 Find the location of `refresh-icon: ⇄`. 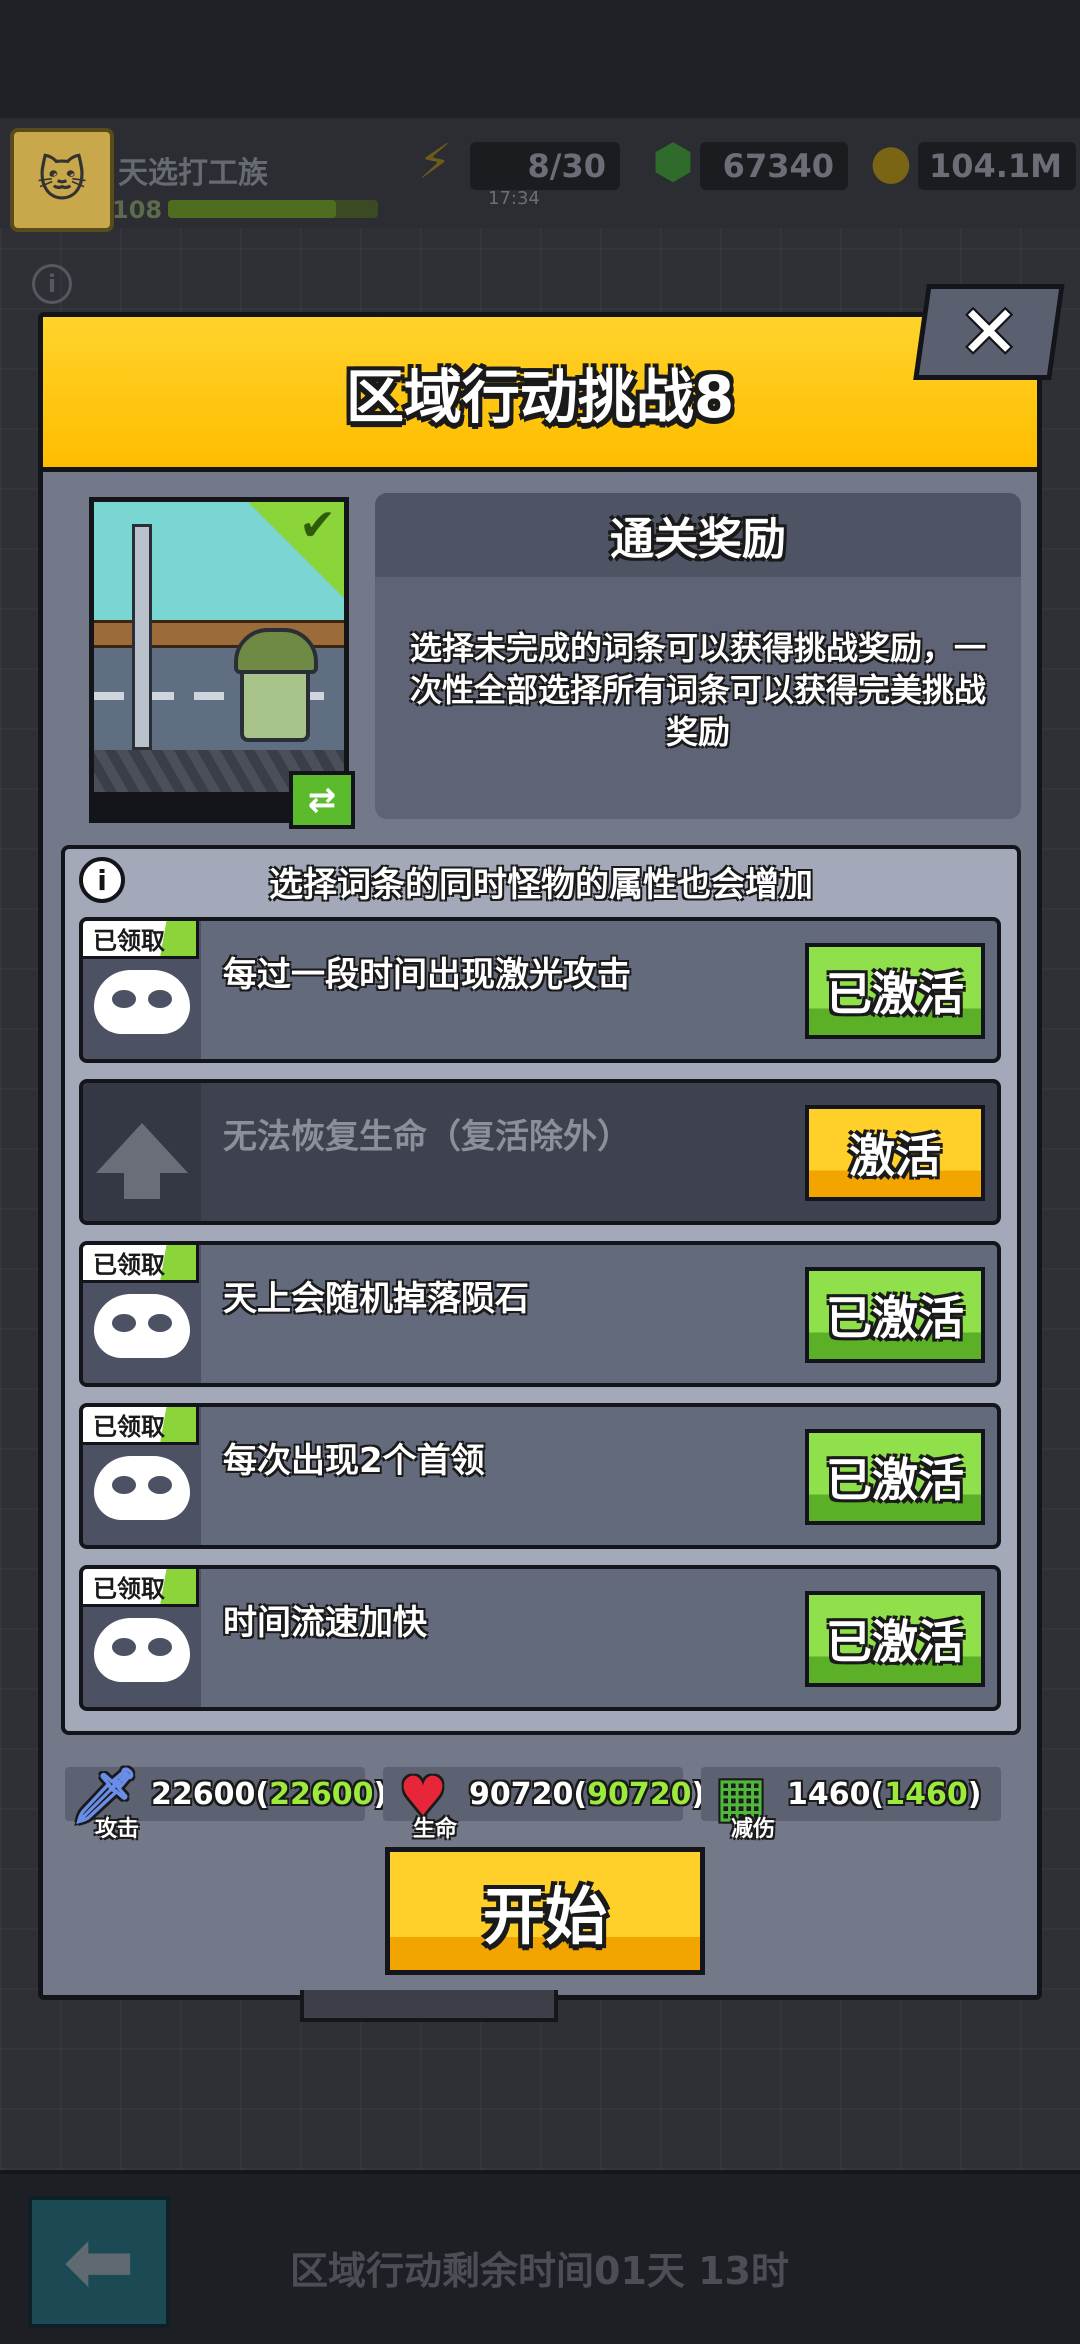

refresh-icon: ⇄ is located at coordinates (322, 800).